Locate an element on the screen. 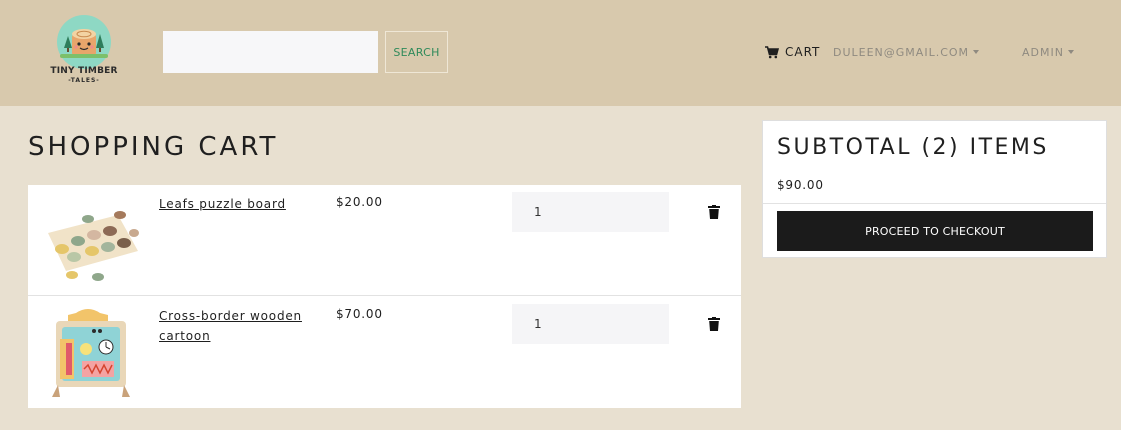 The height and width of the screenshot is (430, 1121). subtotal-heading: SUBTOTAL (2) ITEMS is located at coordinates (913, 147).